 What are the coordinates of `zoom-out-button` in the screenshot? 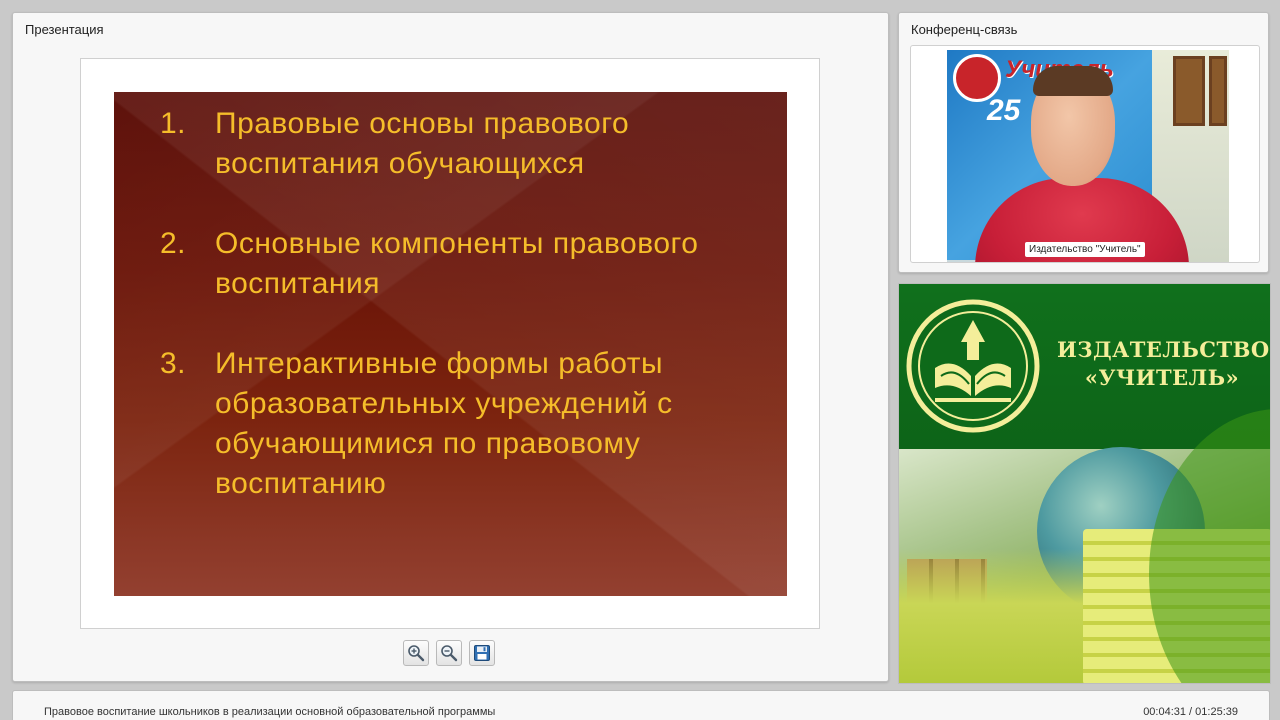 It's located at (449, 653).